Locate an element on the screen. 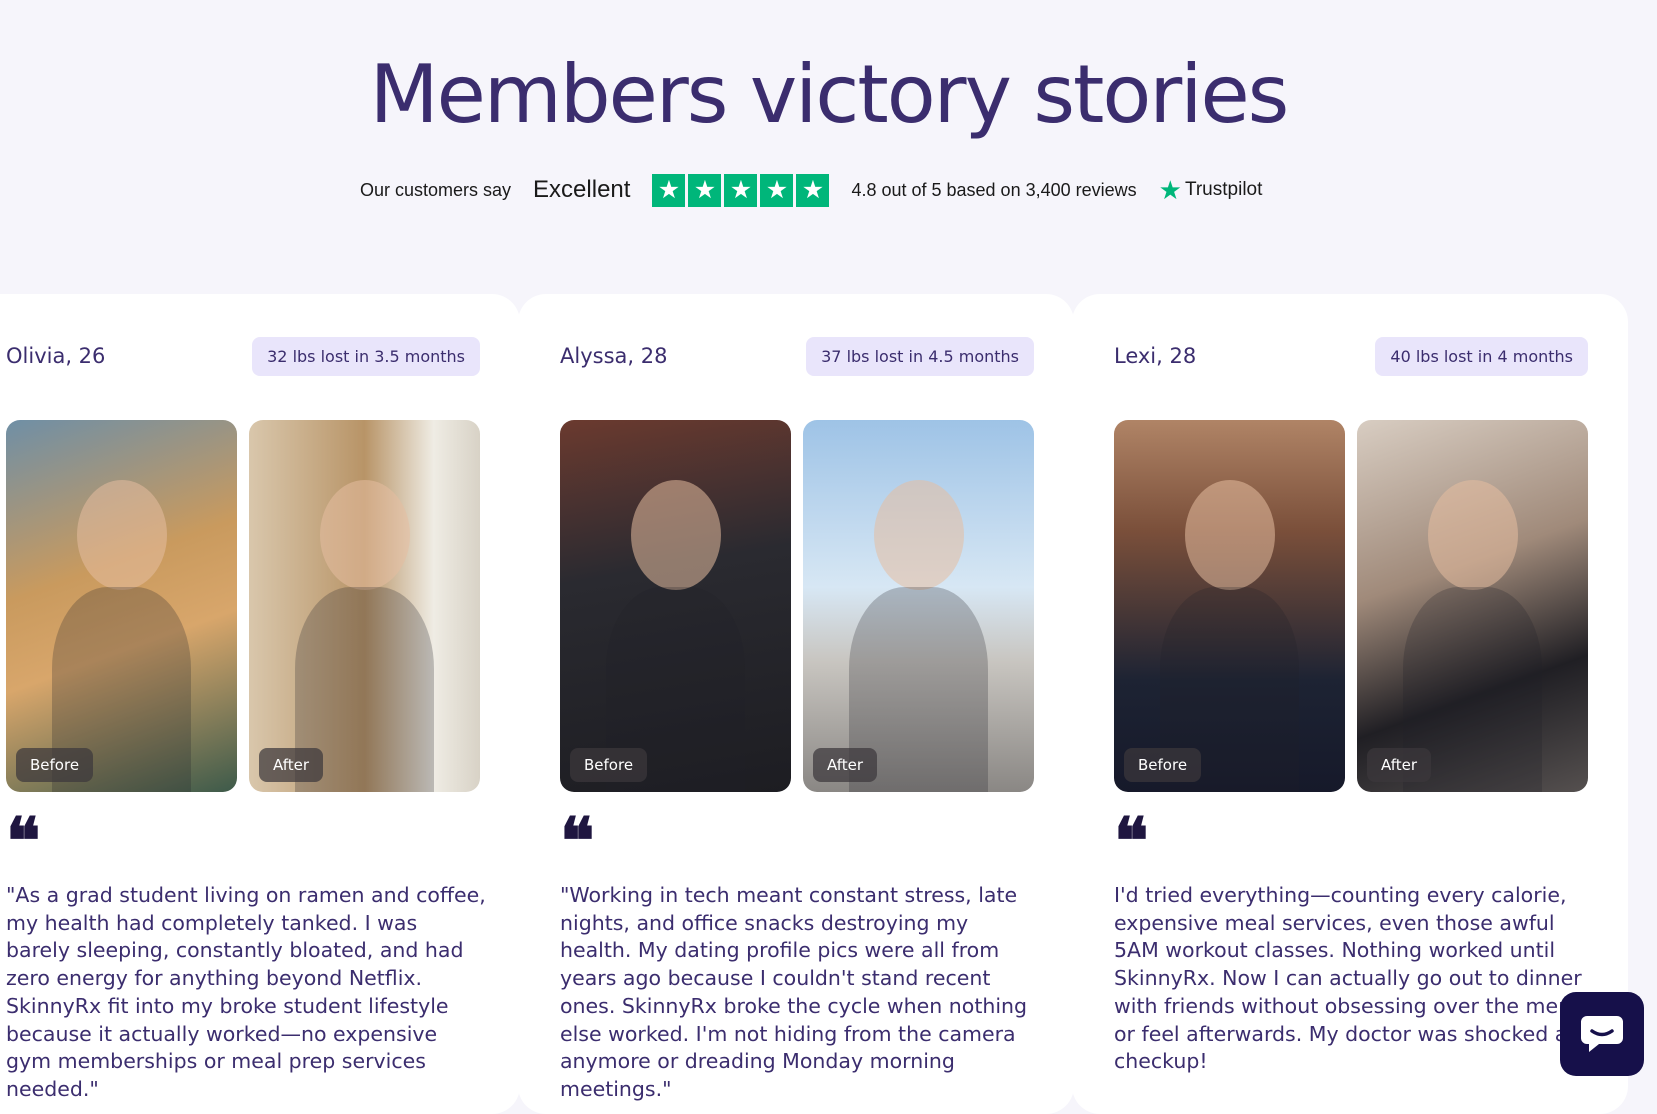 The image size is (1657, 1114). member-name: Alyssa, 28 is located at coordinates (614, 356).